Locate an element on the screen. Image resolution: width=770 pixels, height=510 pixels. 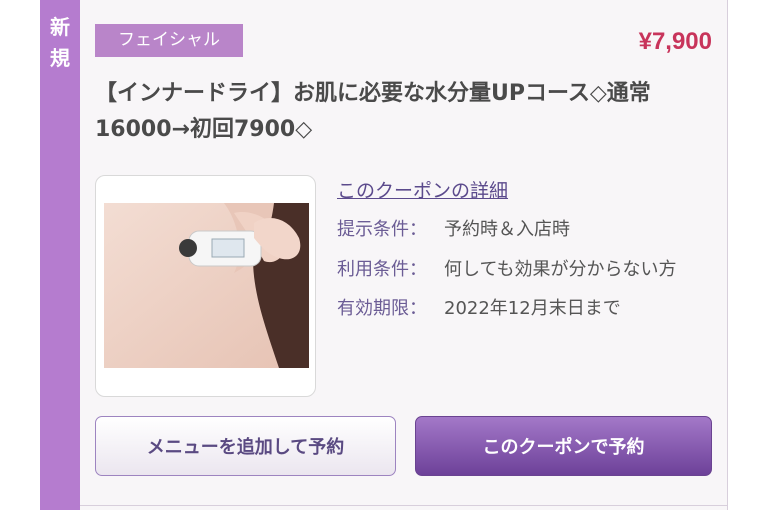
coupon-title-line-1: 【インナードライ】お肌に必要な水分量UPコース◇通常 is located at coordinates (373, 93).